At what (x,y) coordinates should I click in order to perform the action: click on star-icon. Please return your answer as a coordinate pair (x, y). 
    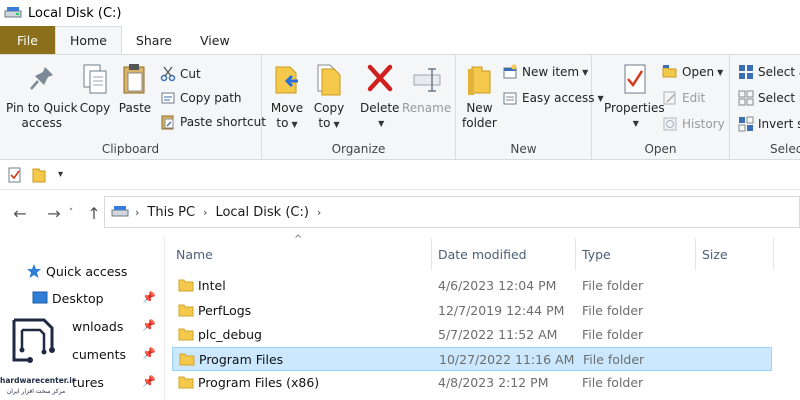
    Looking at the image, I should click on (34, 271).